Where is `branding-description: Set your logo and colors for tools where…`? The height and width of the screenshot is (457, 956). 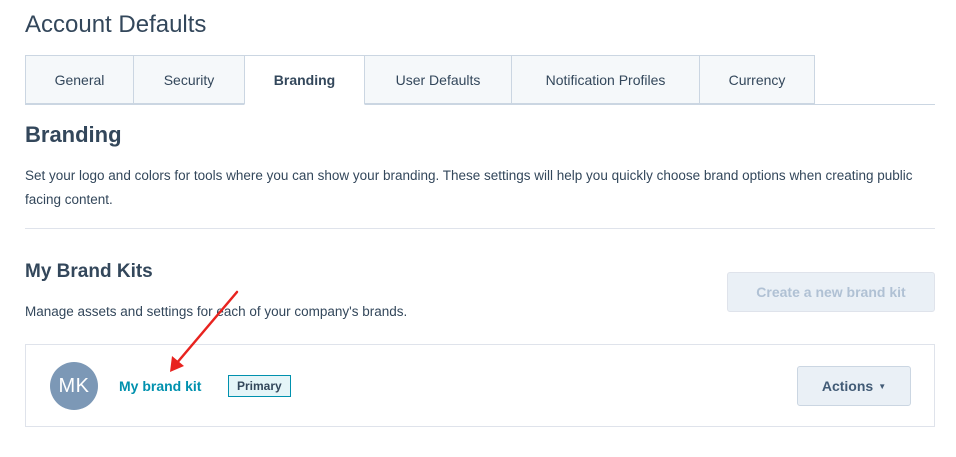 branding-description: Set your logo and colors for tools where… is located at coordinates (469, 187).